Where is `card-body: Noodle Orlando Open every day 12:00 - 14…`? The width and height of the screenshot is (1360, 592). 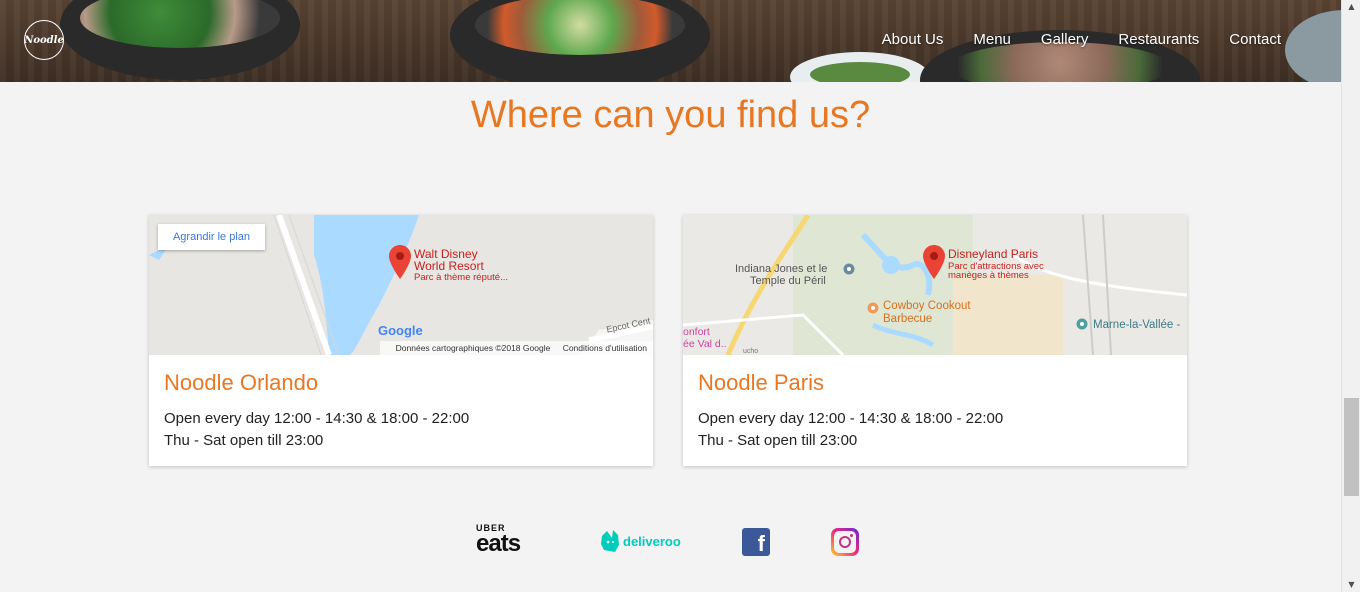 card-body: Noodle Orlando Open every day 12:00 - 14… is located at coordinates (316, 411).